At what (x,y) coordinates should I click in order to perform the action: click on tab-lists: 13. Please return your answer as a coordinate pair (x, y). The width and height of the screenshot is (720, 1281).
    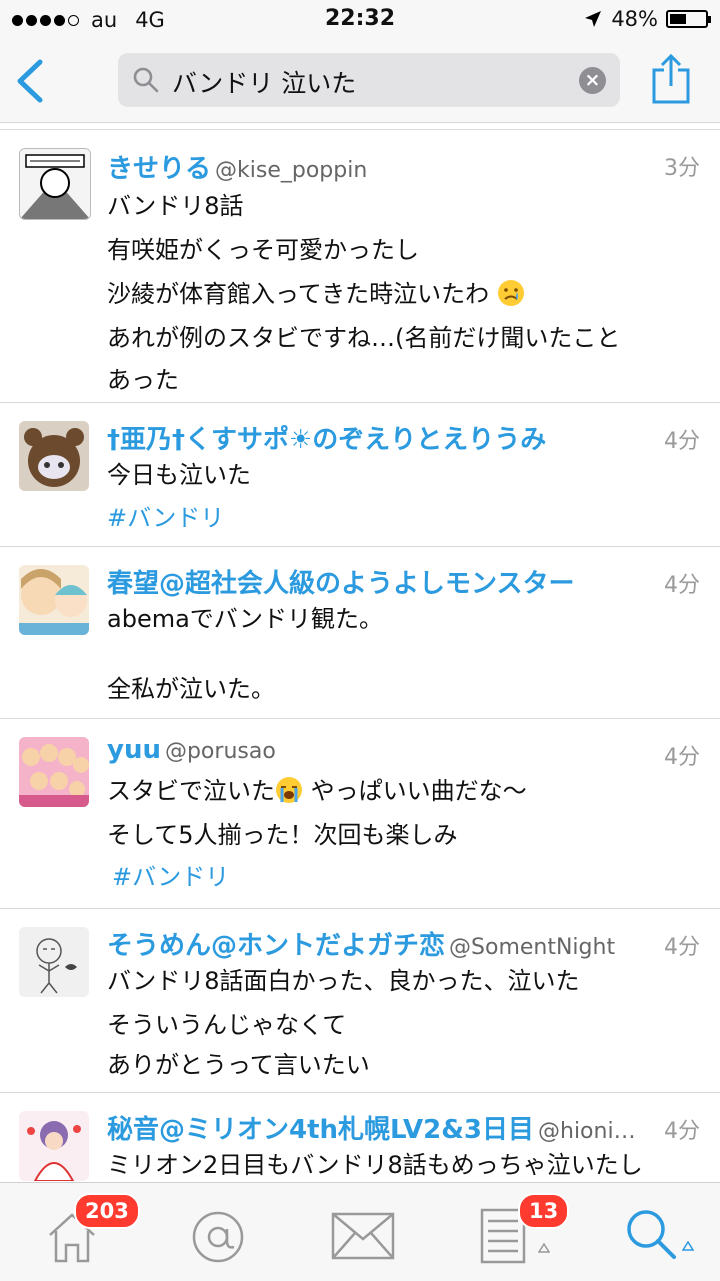
    Looking at the image, I should click on (516, 1233).